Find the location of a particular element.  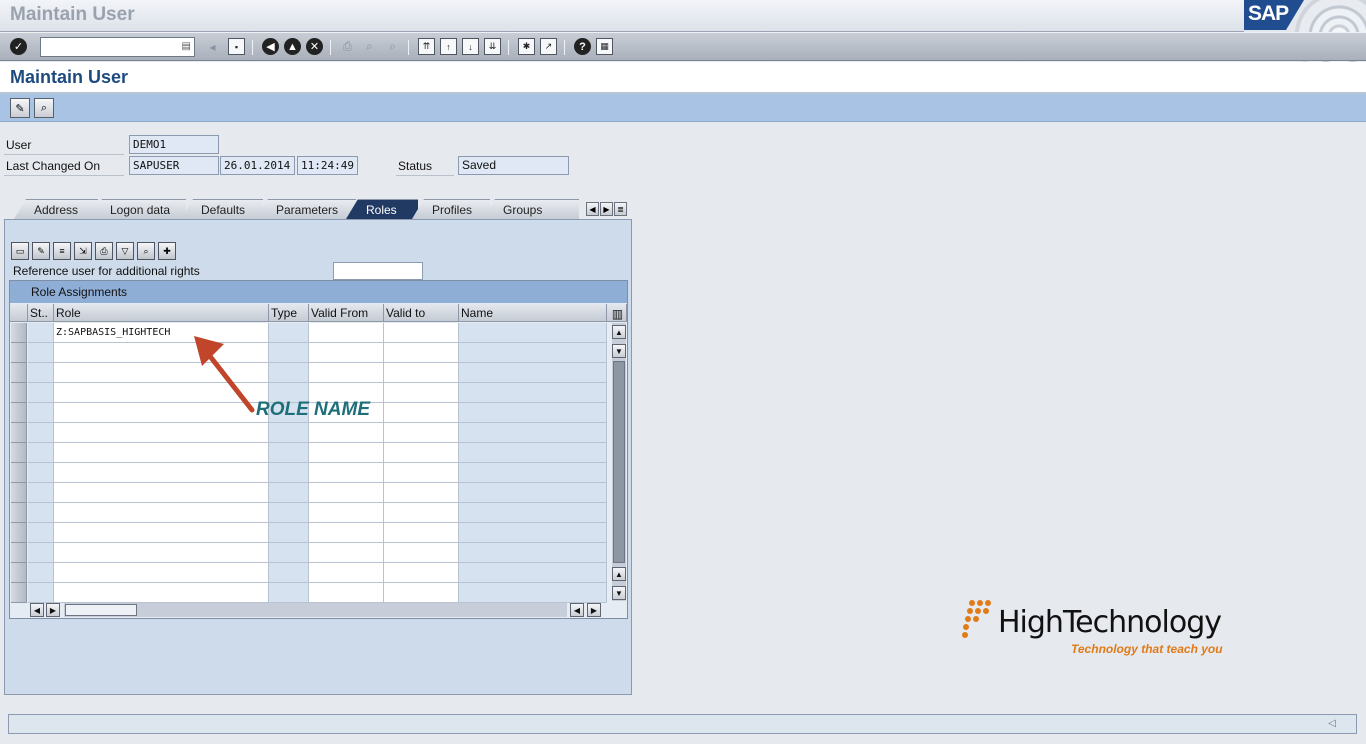

first-page-icon: ⇈ is located at coordinates (426, 46).